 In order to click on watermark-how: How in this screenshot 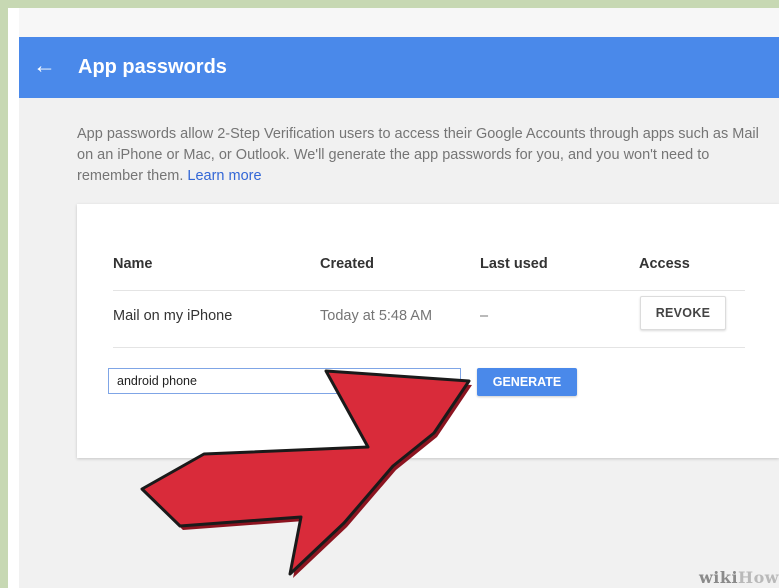, I will do `click(758, 577)`.